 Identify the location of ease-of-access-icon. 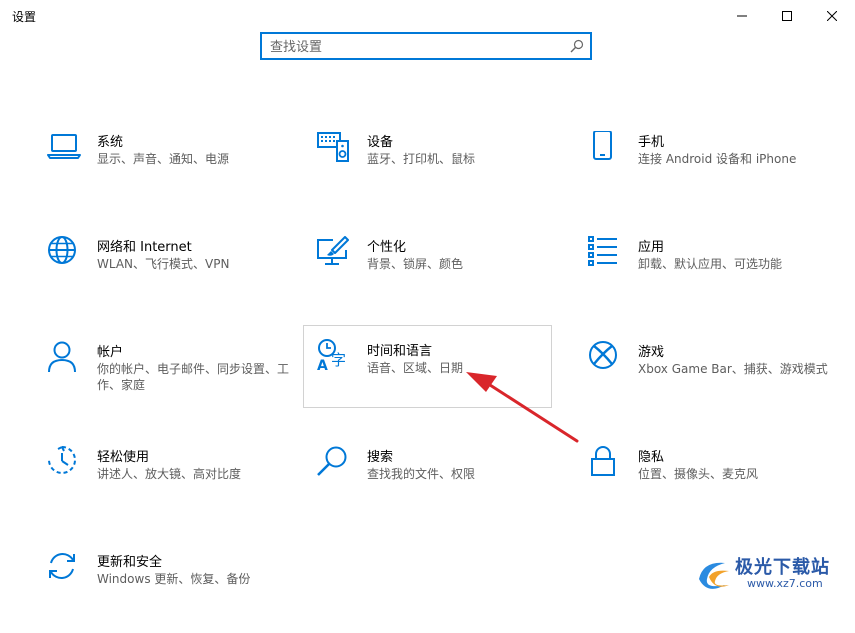
(62, 460).